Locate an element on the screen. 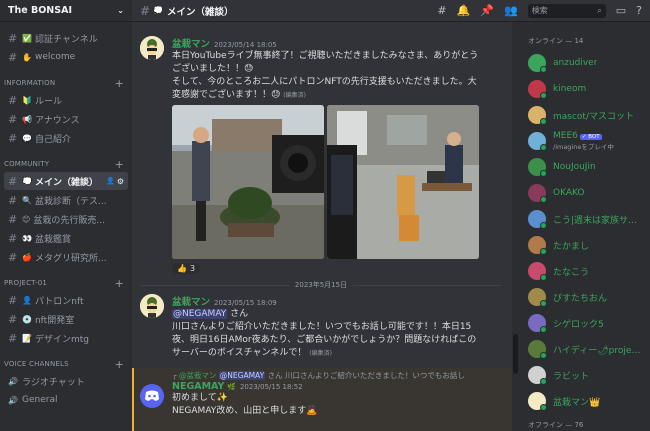 This screenshot has height=431, width=650. member-item: NouJouJin is located at coordinates (585, 167).